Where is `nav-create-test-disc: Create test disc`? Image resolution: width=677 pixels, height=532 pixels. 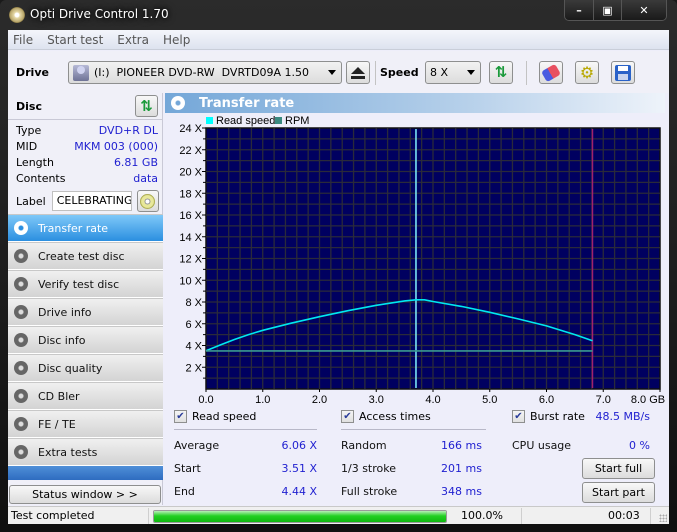
nav-create-test-disc: Create test disc is located at coordinates (85, 256).